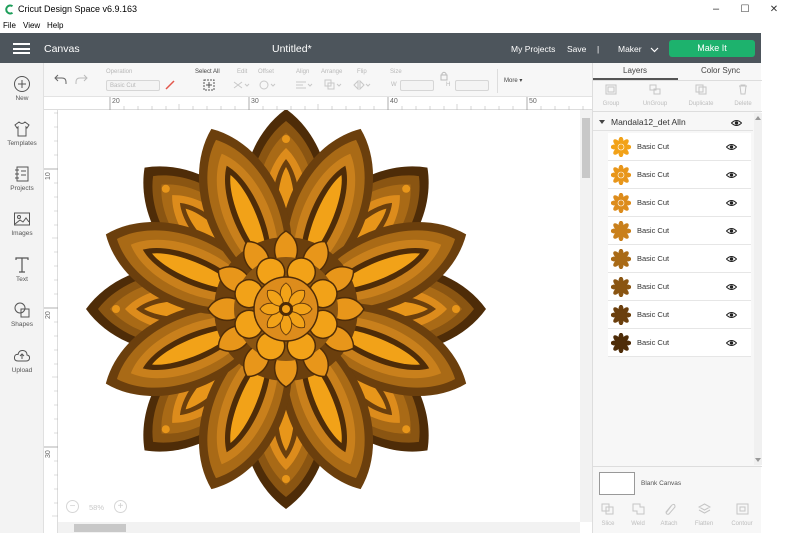 This screenshot has width=800, height=533. I want to click on scroll-up-icon, so click(758, 118).